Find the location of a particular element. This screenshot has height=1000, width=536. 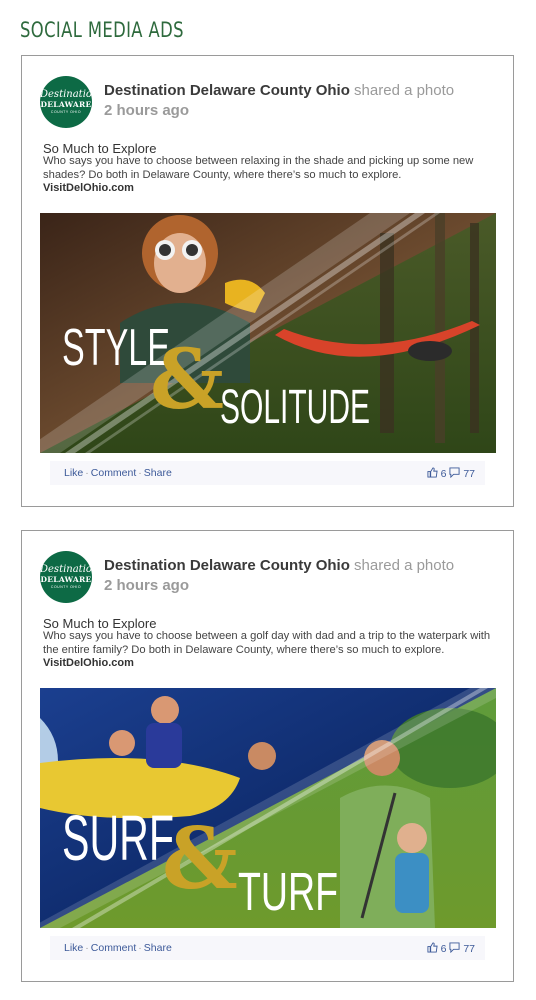

ad-headline-word-1: SURF is located at coordinates (118, 838).